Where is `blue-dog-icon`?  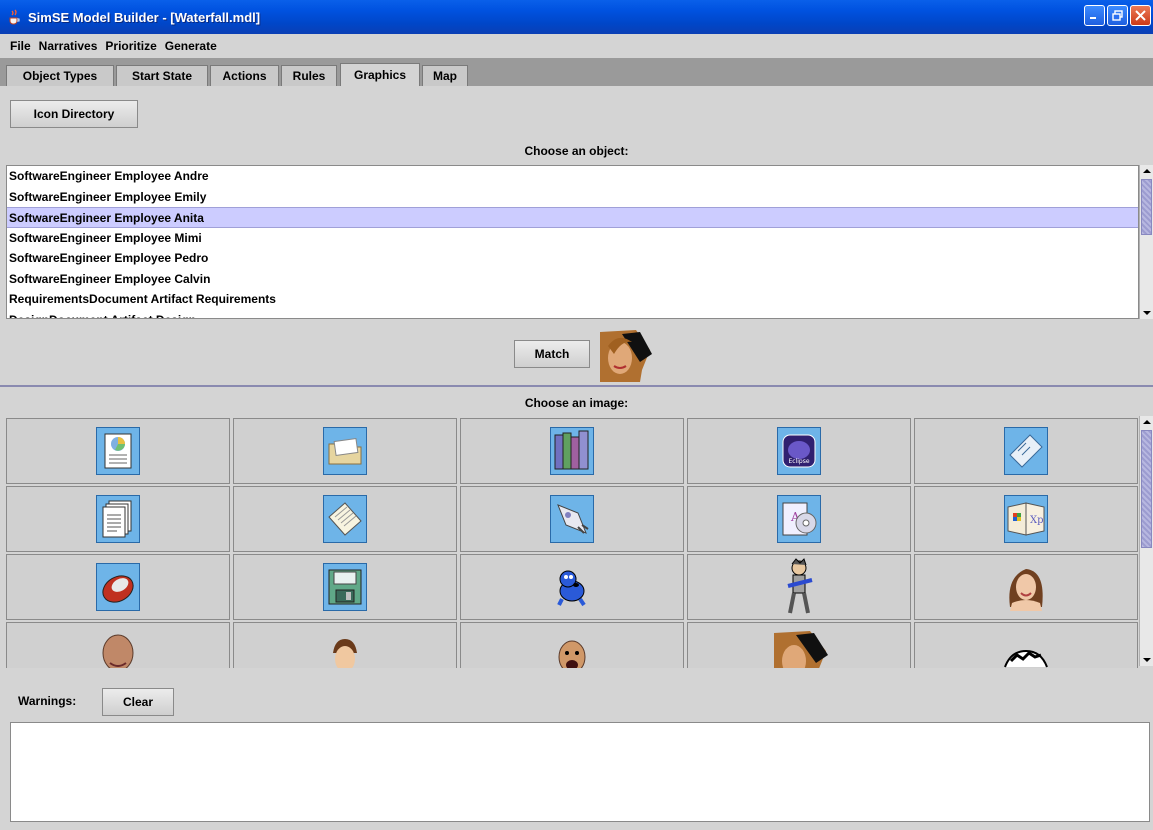
blue-dog-icon is located at coordinates (571, 588).